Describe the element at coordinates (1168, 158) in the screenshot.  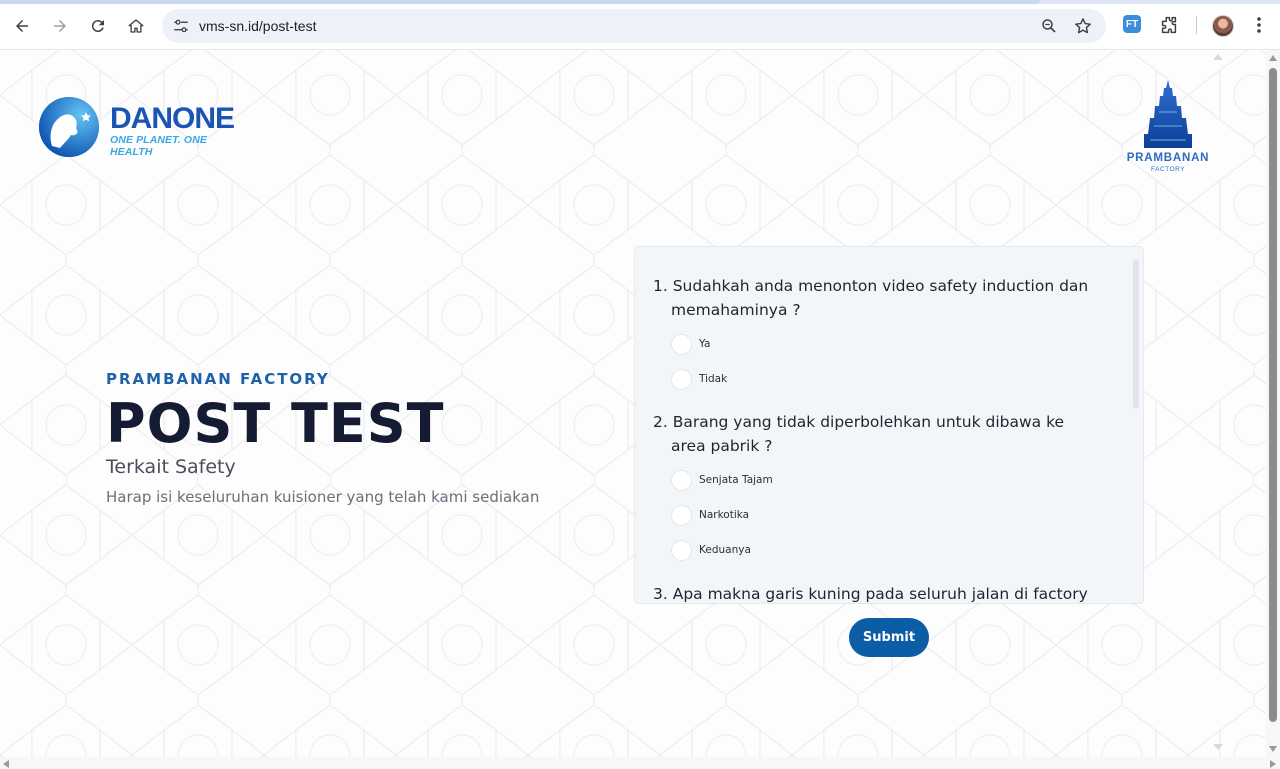
I see `prambanan-name: PRAMBANAN` at that location.